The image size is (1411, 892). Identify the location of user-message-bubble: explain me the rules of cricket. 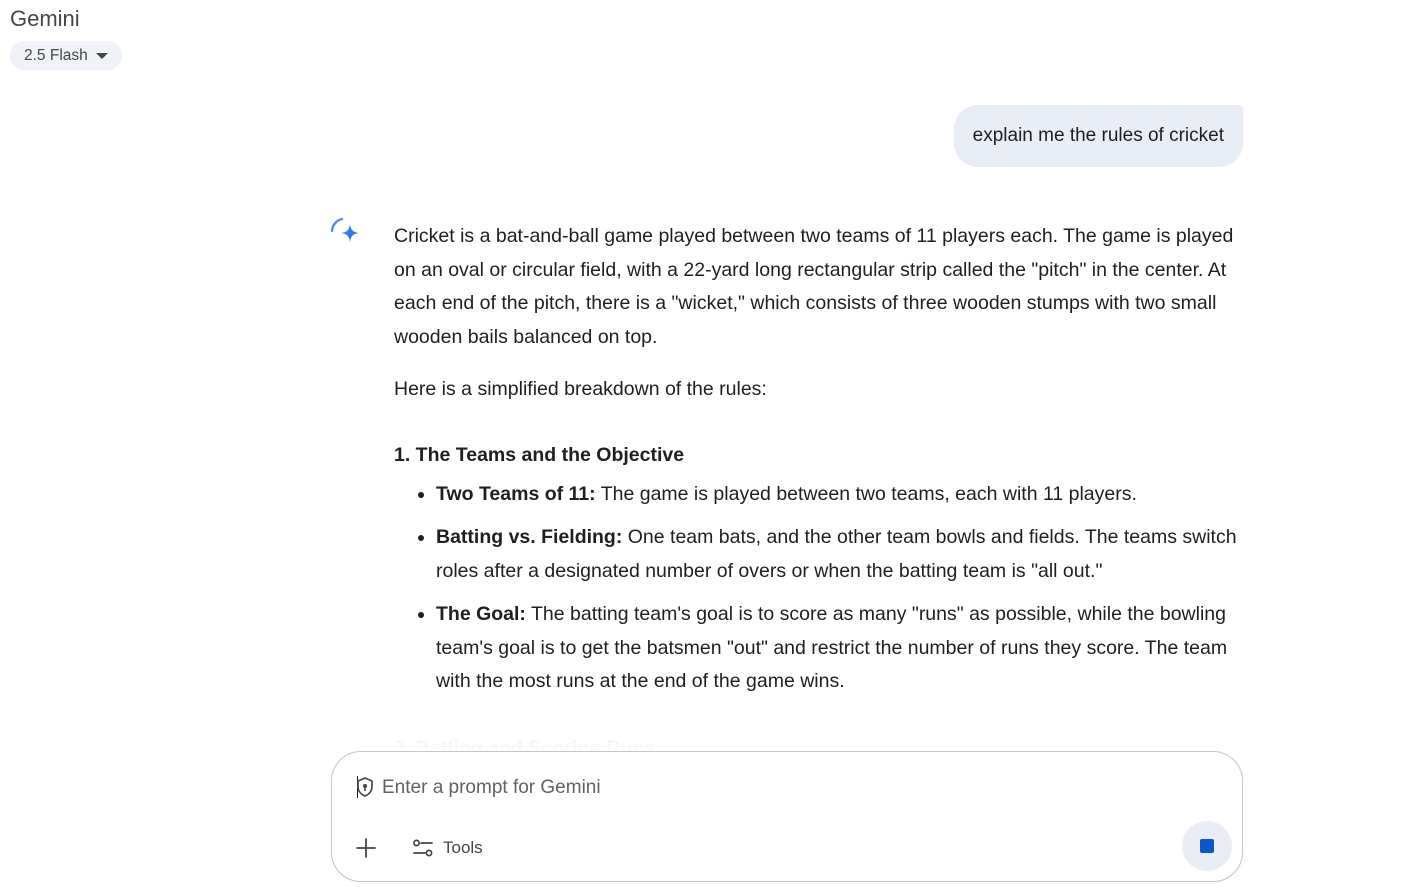
(1098, 136).